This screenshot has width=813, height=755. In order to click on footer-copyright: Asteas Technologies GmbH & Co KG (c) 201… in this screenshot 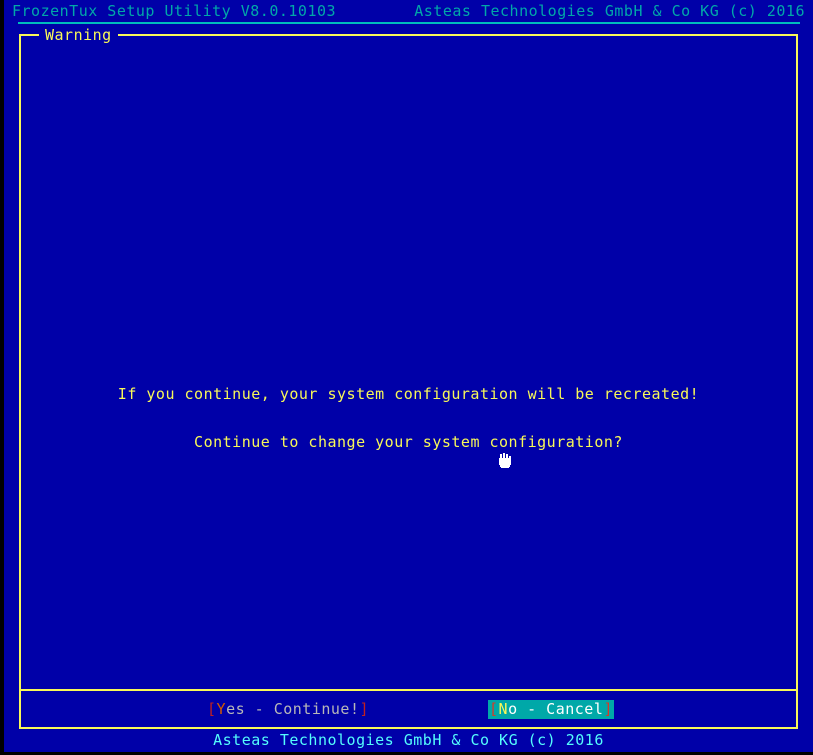, I will do `click(408, 740)`.